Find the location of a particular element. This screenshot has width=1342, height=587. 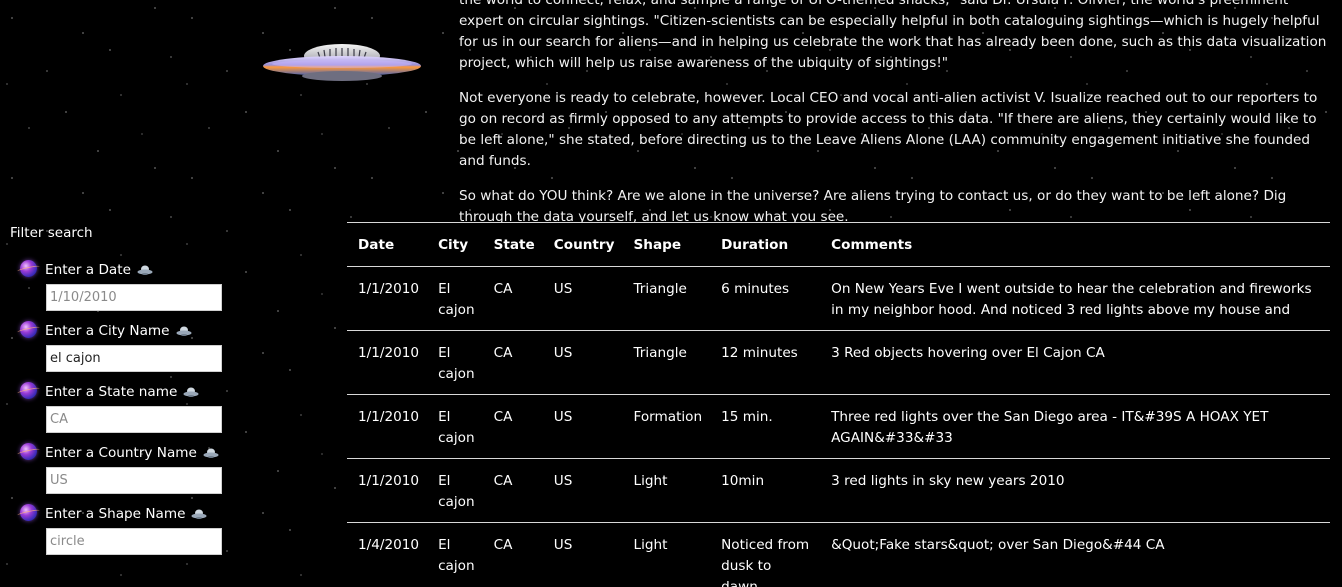

cell-date: 1/4/2010 is located at coordinates (387, 554).